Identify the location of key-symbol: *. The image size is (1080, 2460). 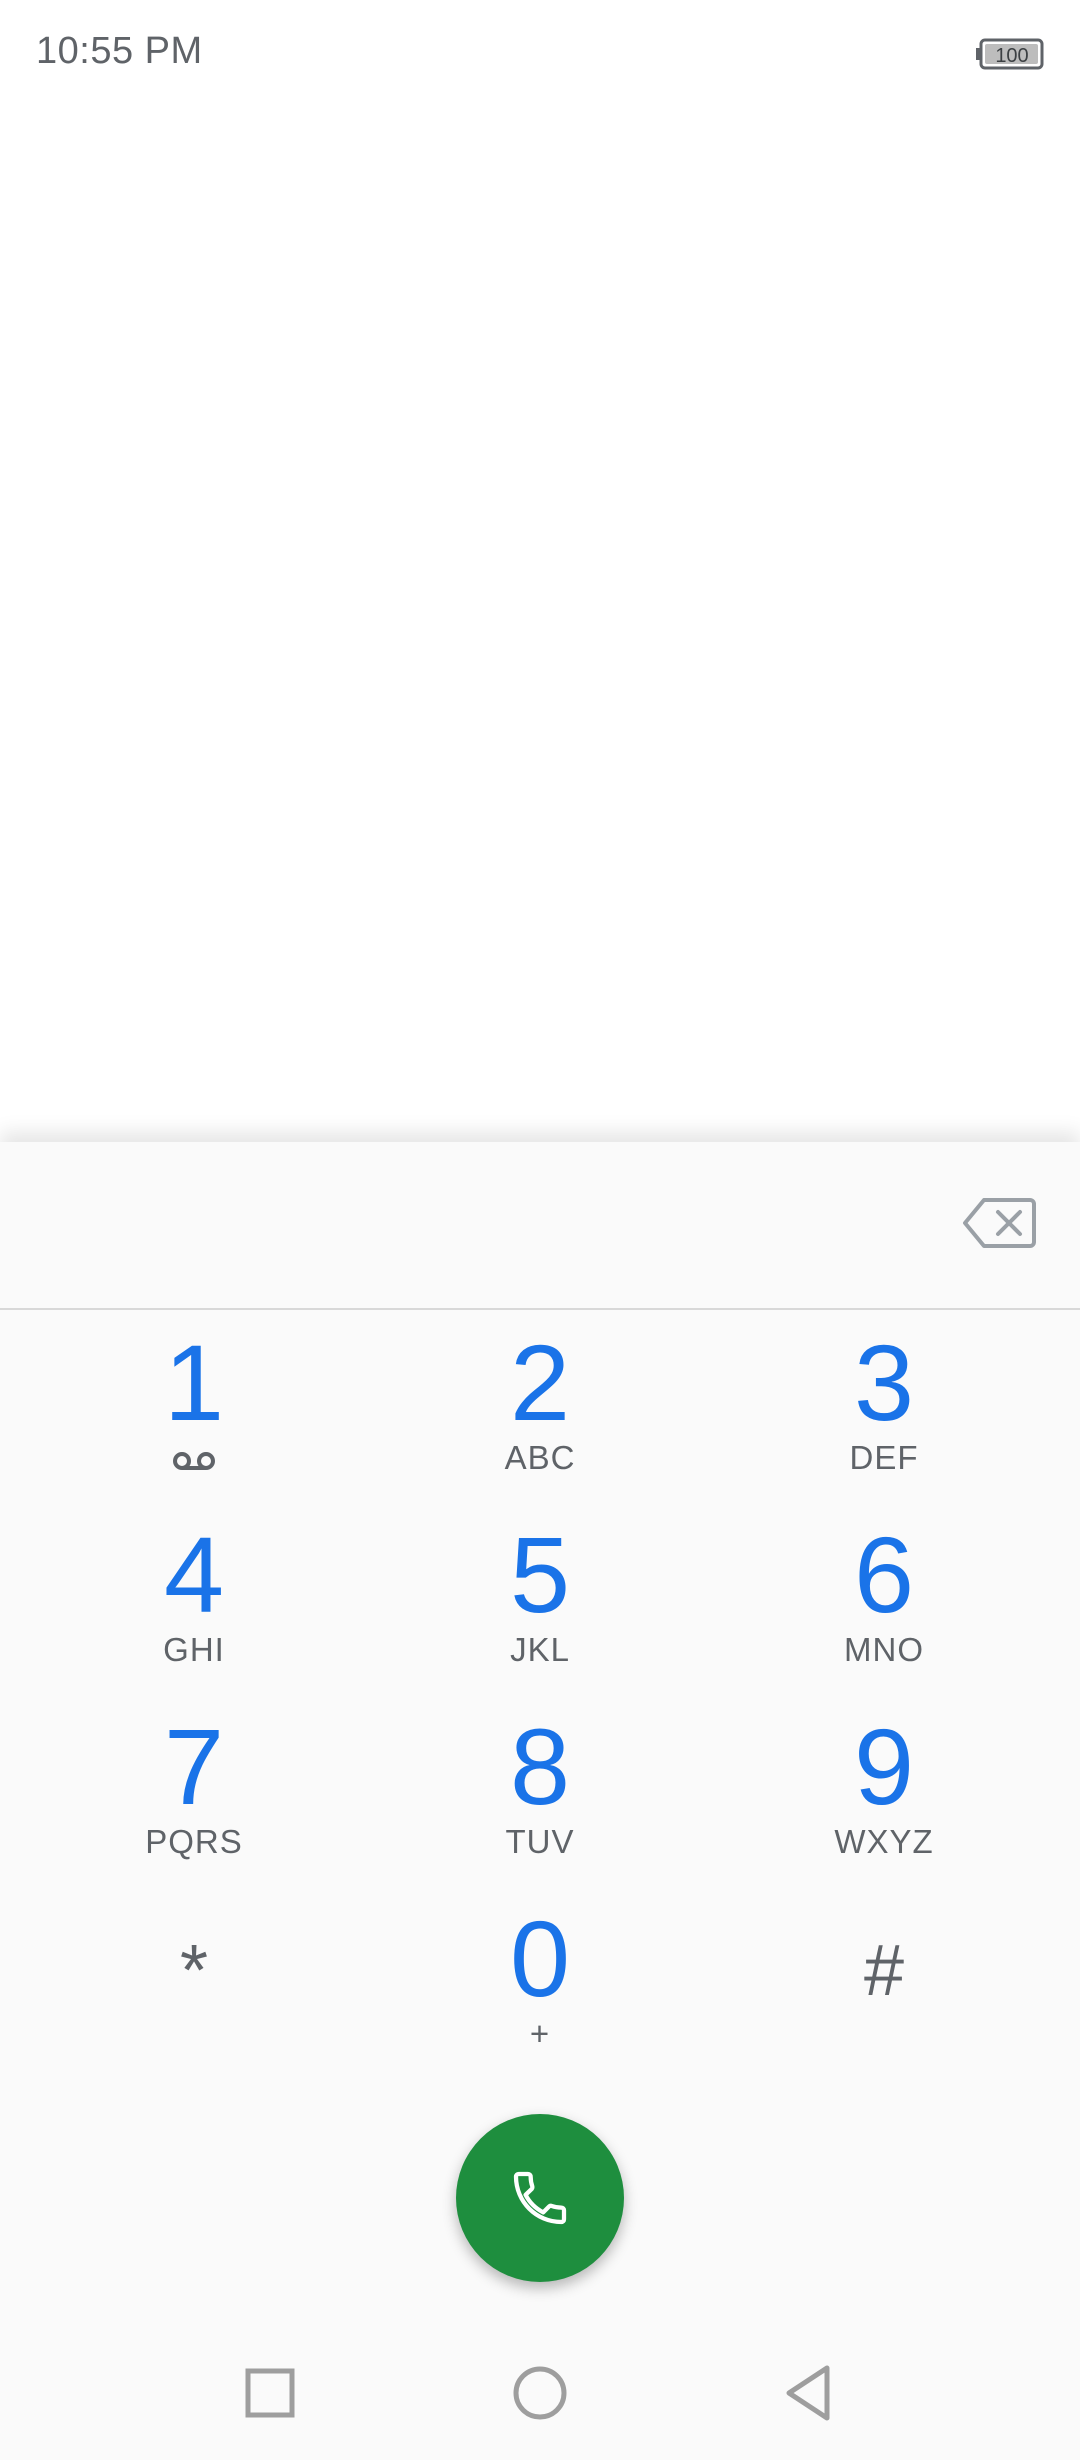
(194, 1971).